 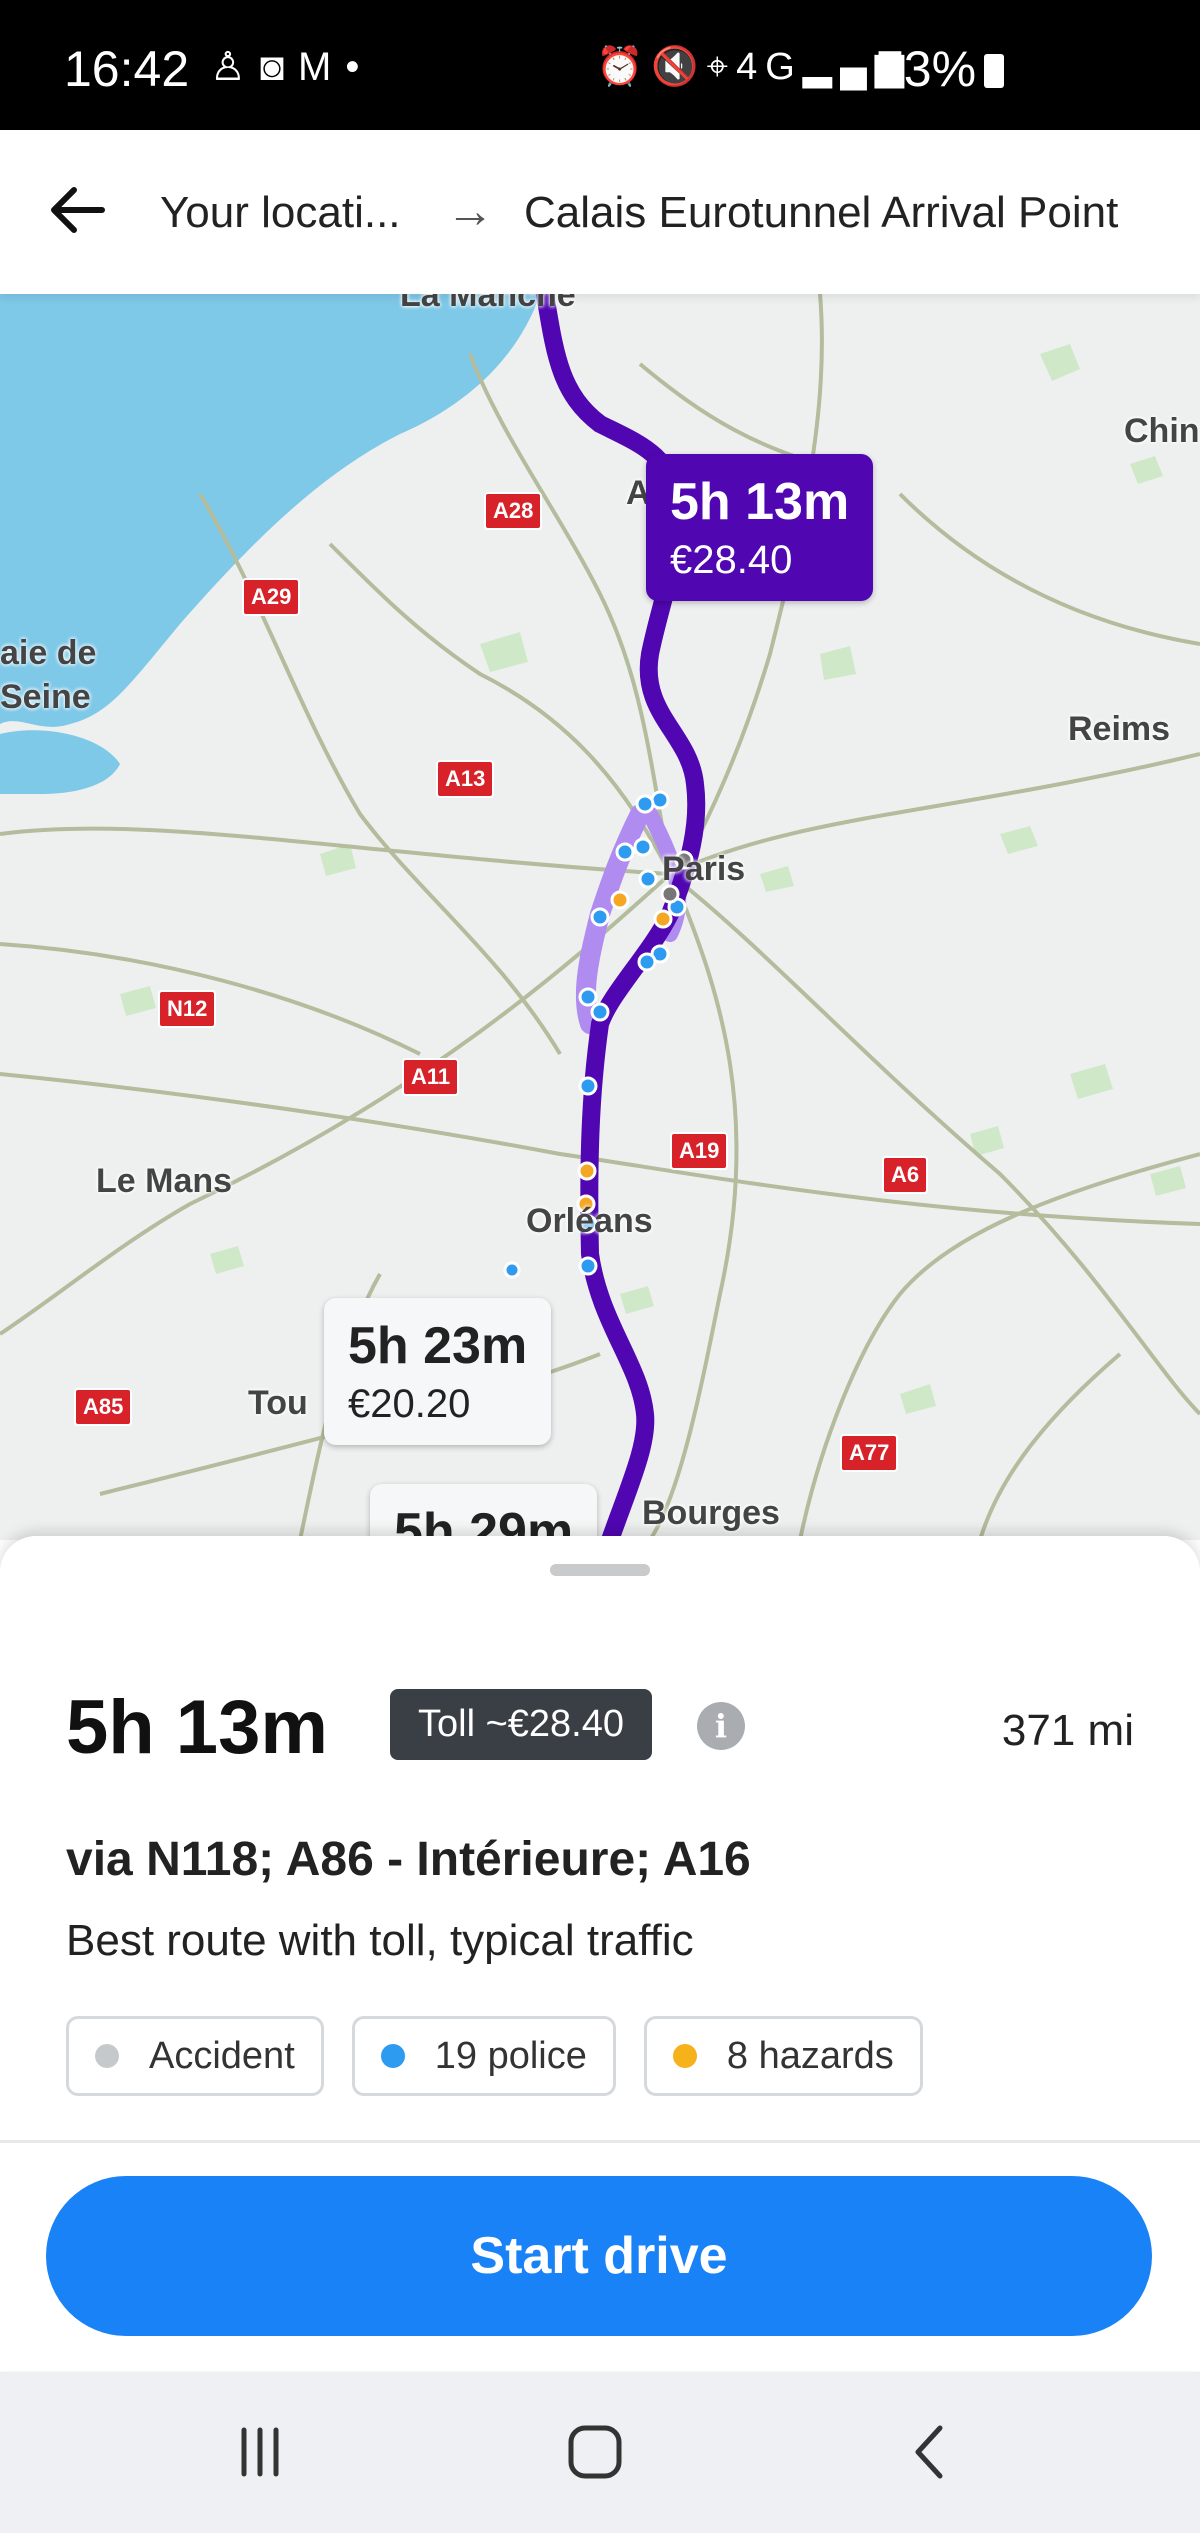 What do you see at coordinates (731, 560) in the screenshot?
I see `route-price: €28.40` at bounding box center [731, 560].